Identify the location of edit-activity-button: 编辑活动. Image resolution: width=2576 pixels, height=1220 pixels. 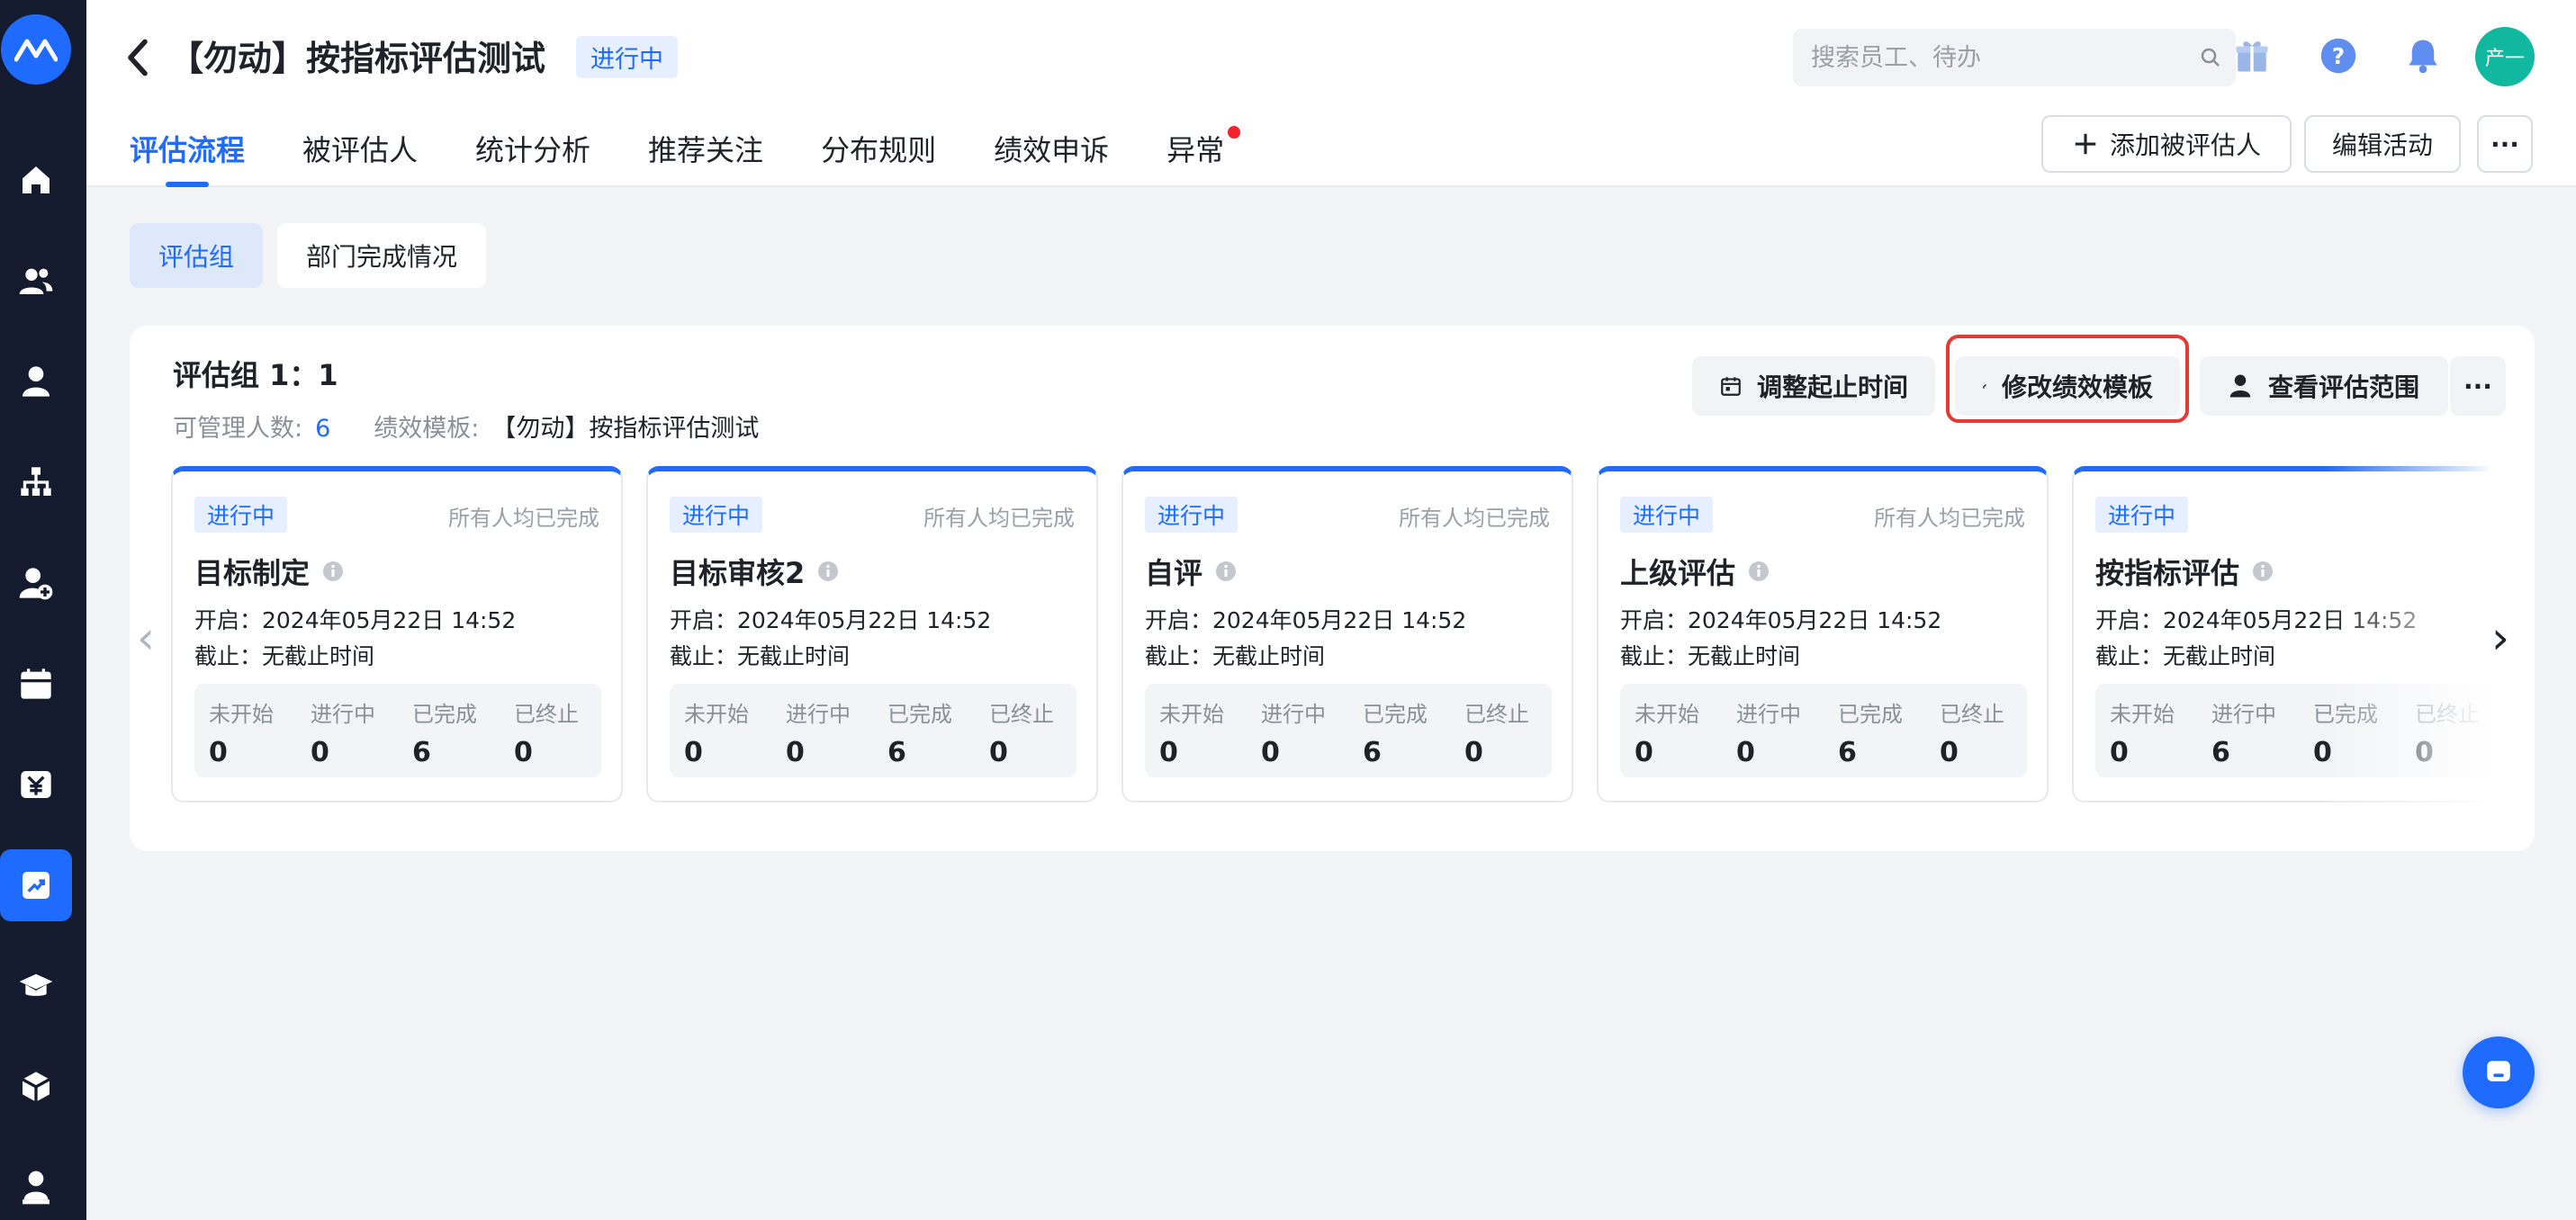
(2382, 144).